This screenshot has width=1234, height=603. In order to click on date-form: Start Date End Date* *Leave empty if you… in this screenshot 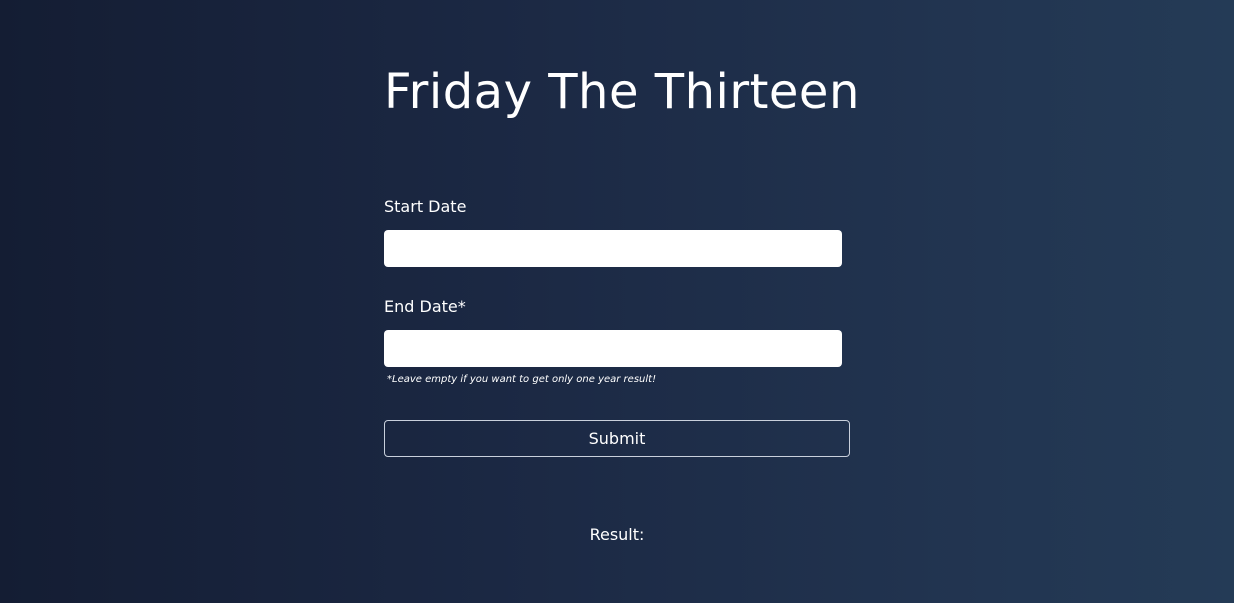, I will do `click(617, 291)`.